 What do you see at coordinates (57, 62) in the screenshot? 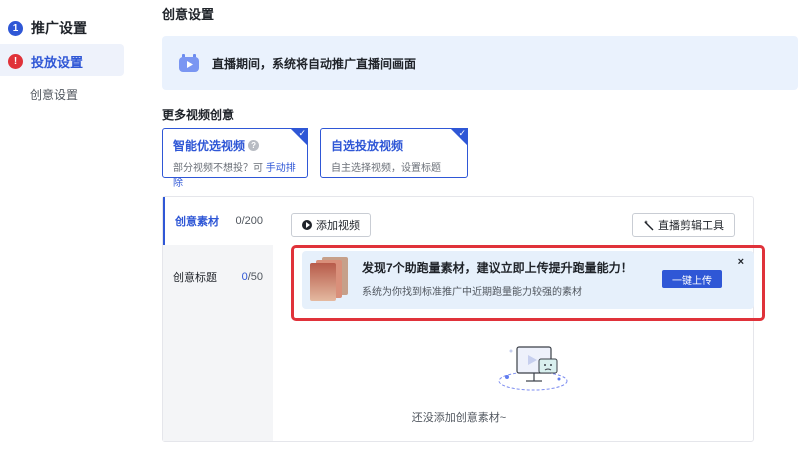
I see `step-title: 投放设置` at bounding box center [57, 62].